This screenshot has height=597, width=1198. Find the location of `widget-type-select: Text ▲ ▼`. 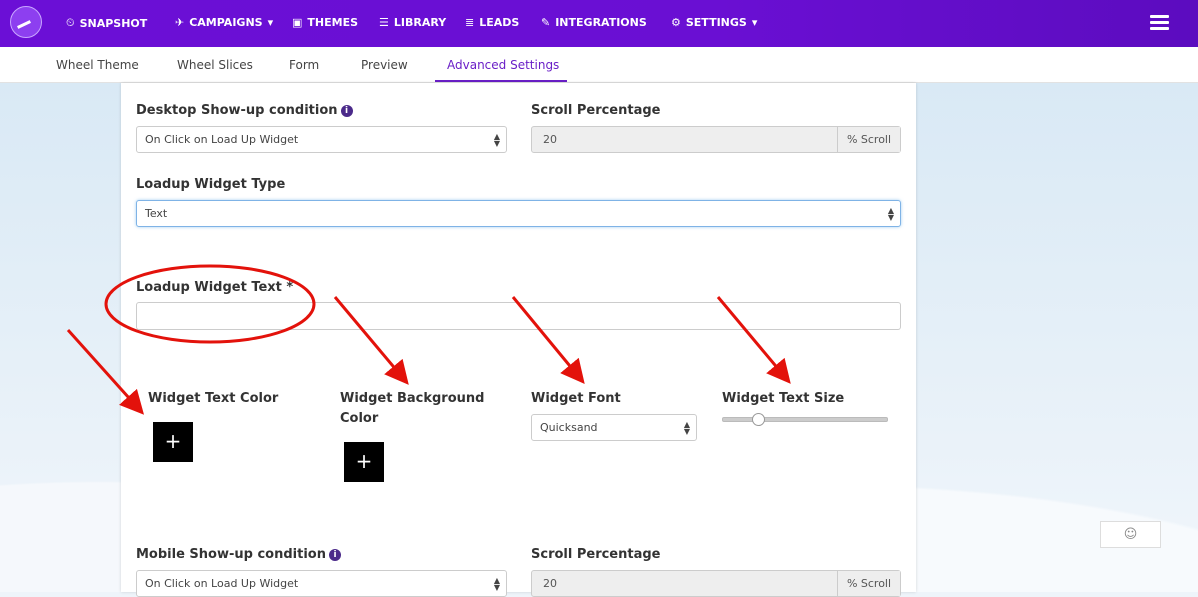

widget-type-select: Text ▲ ▼ is located at coordinates (518, 213).